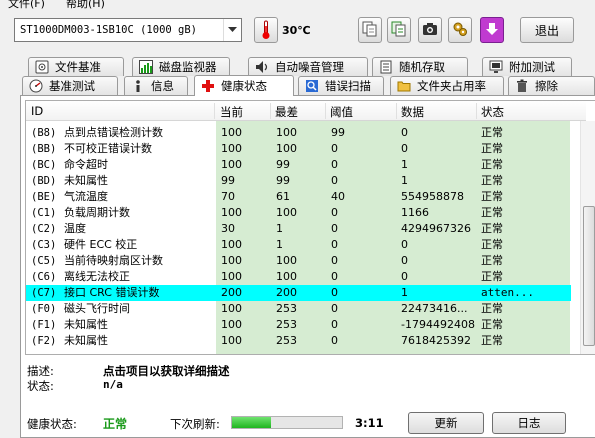 The width and height of the screenshot is (595, 438). I want to click on table-row: (F0) 磁头飞行时间 100 253 0 22473416... 正常, so click(298, 309).